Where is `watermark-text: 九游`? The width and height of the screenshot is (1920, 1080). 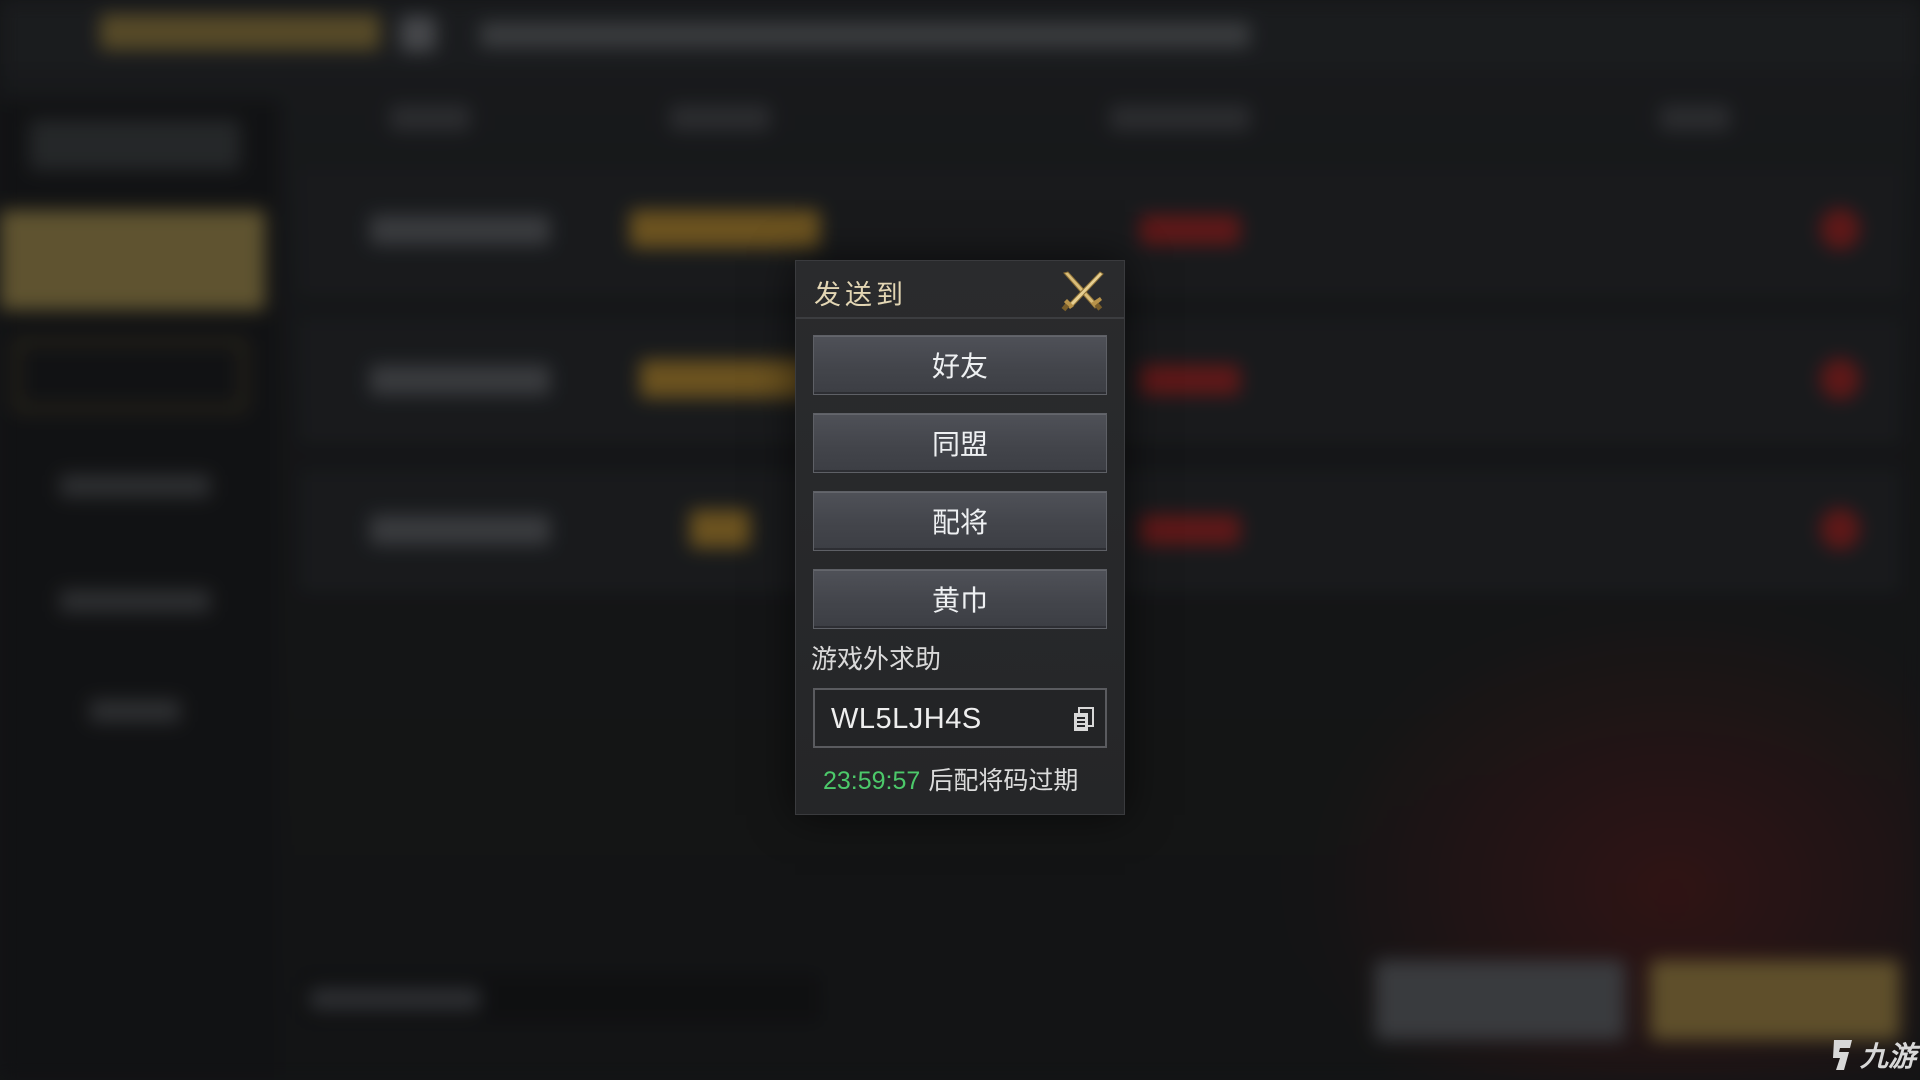
watermark-text: 九游 is located at coordinates (1888, 1056).